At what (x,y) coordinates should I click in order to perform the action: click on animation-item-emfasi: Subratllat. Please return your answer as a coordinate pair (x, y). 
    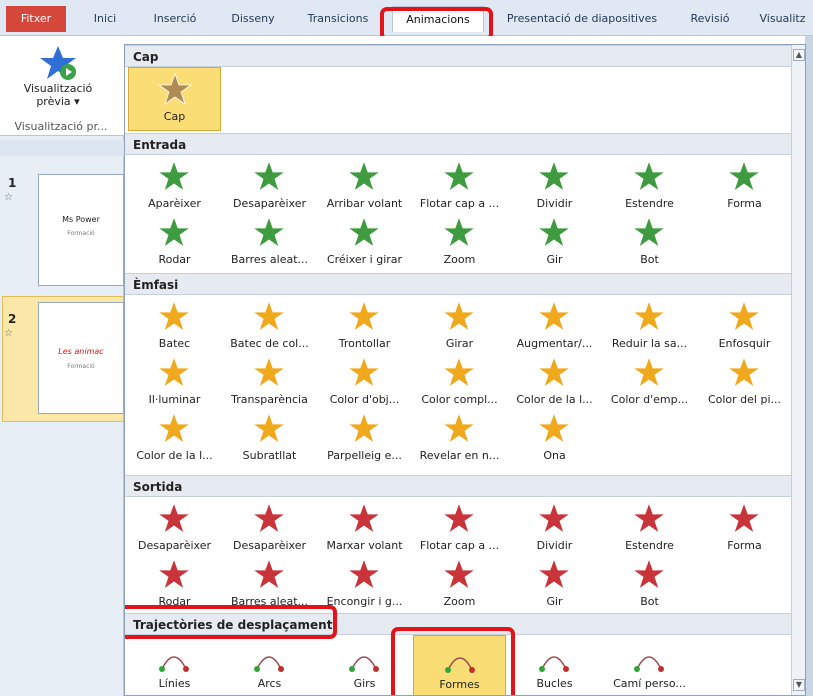
    Looking at the image, I should click on (269, 439).